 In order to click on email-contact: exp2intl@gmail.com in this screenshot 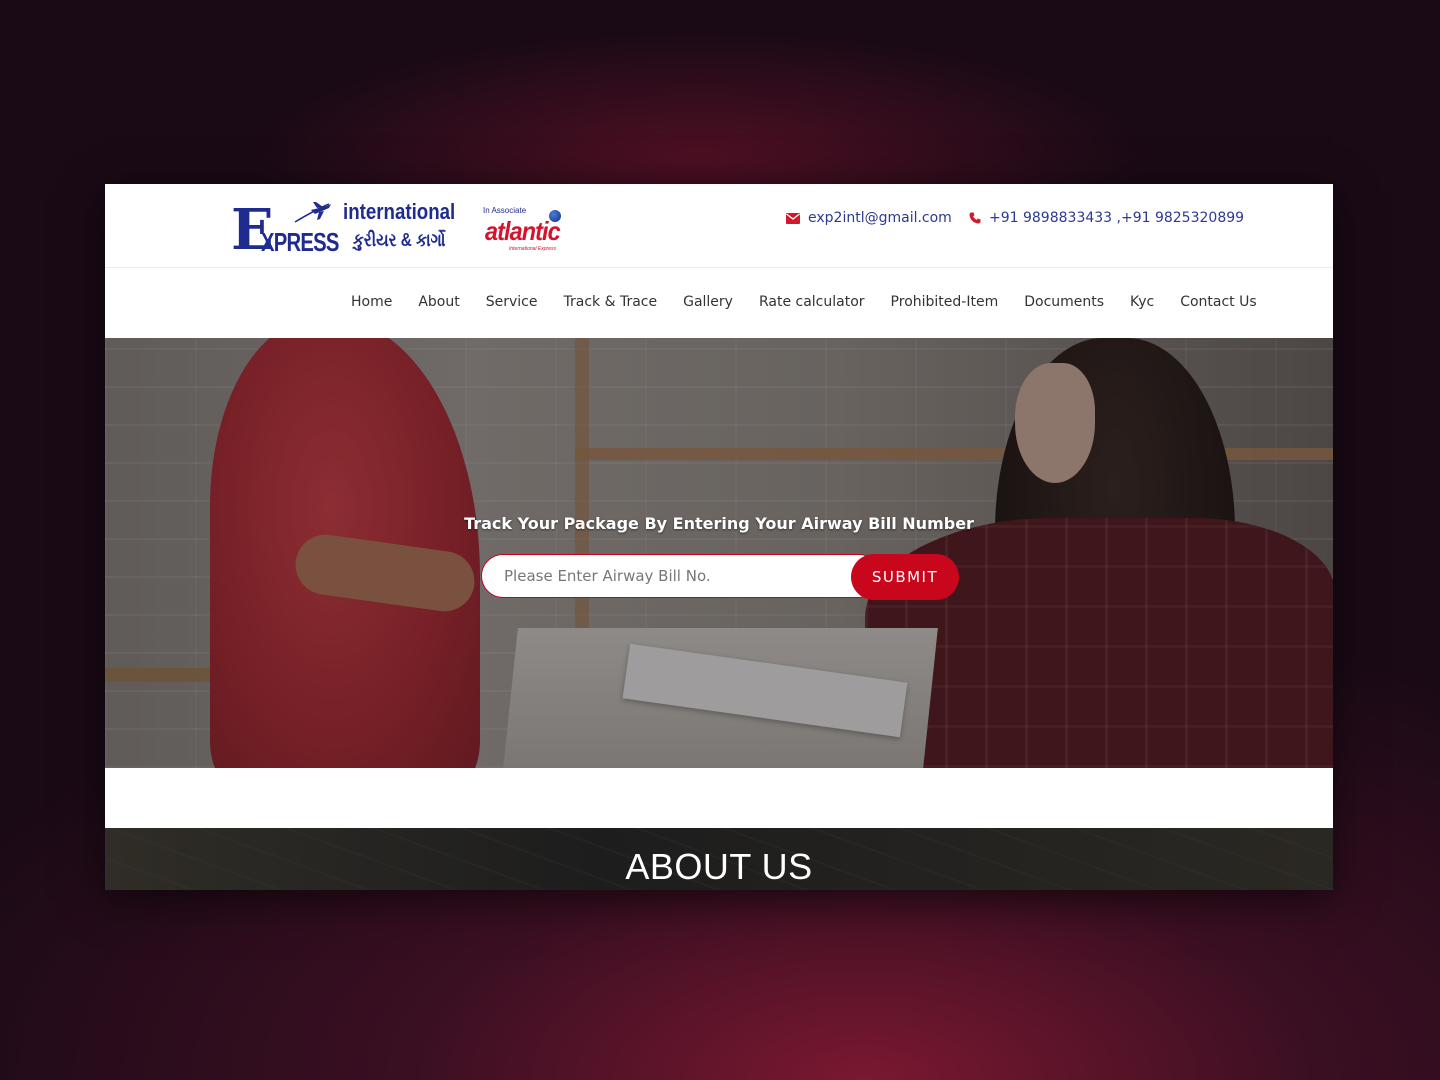, I will do `click(869, 218)`.